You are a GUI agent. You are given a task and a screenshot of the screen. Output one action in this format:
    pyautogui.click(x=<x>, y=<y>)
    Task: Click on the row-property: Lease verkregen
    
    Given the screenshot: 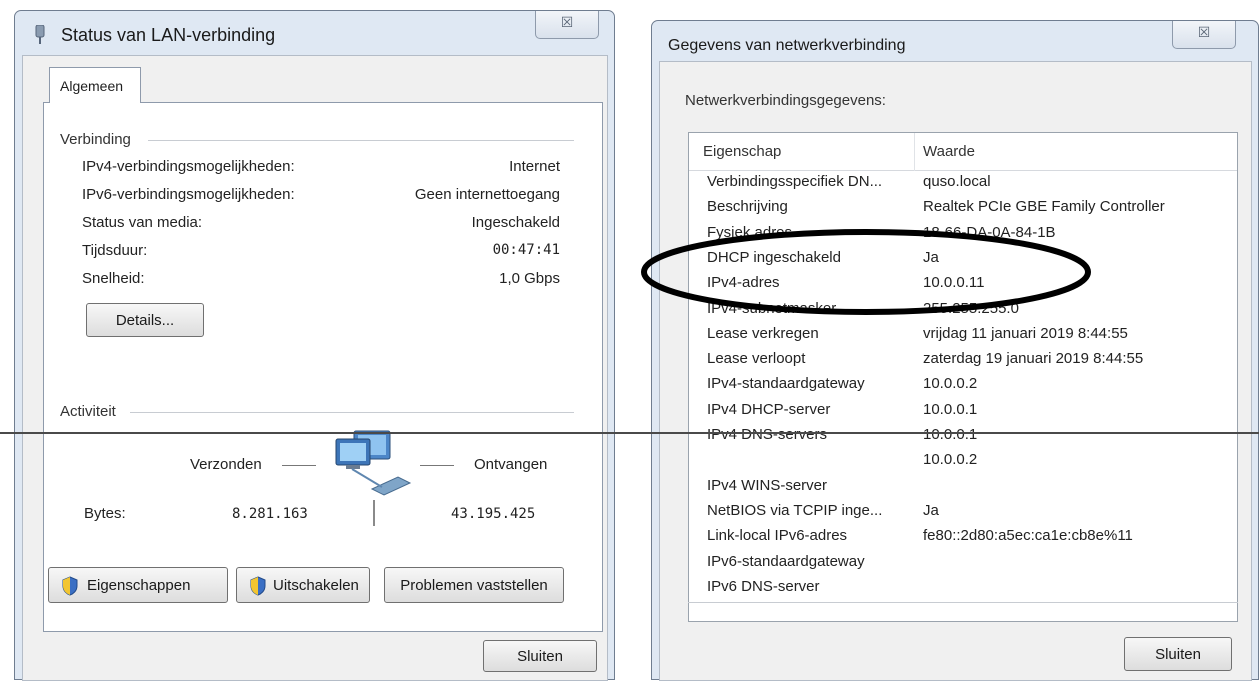 What is the action you would take?
    pyautogui.click(x=763, y=333)
    